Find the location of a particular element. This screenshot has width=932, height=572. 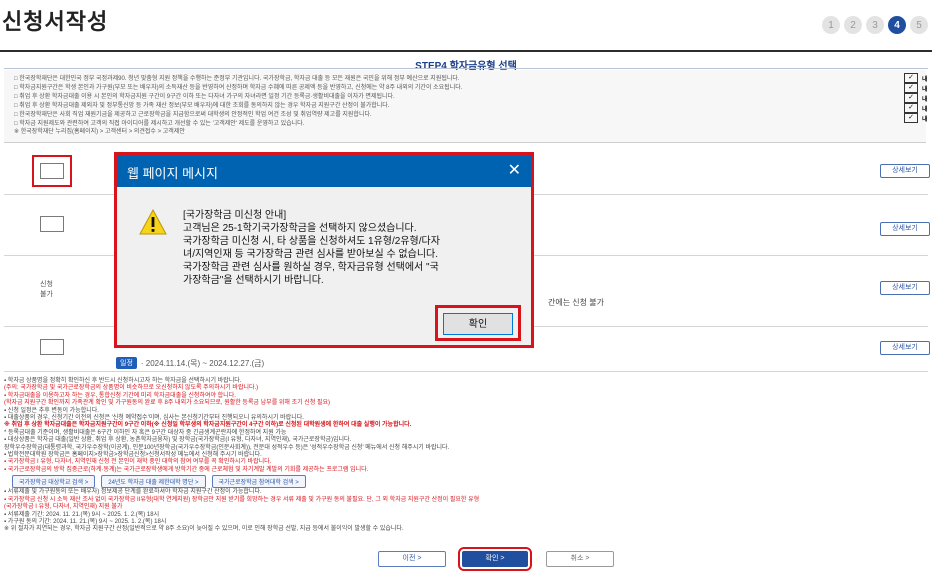

dialog-message-line: 국가장학금 관련 심사를 원하실 경우, 학자금유형 선택에서 "국 is located at coordinates (311, 267).